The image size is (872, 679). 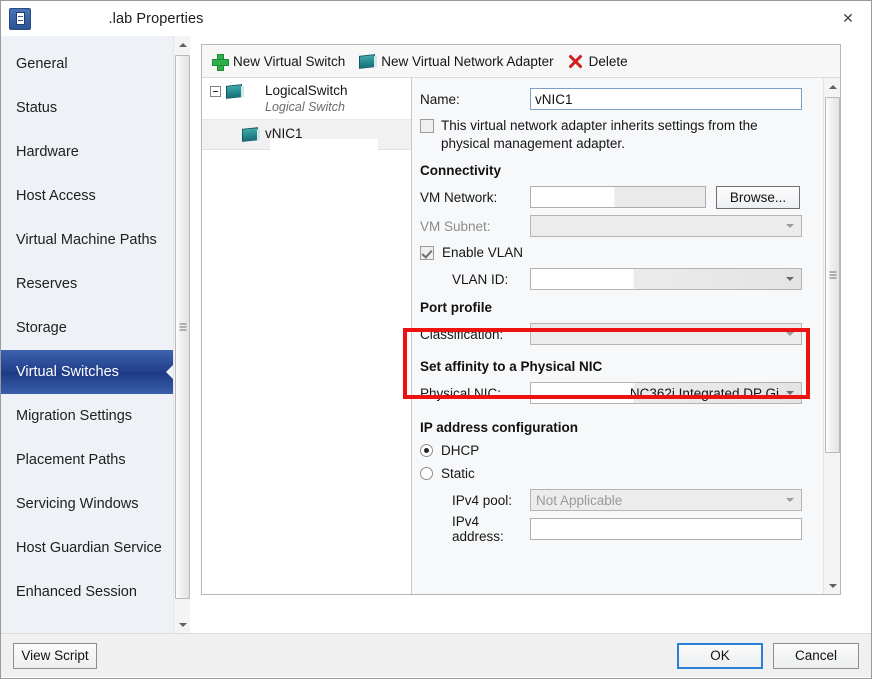 I want to click on form-scrollbar, so click(x=831, y=336).